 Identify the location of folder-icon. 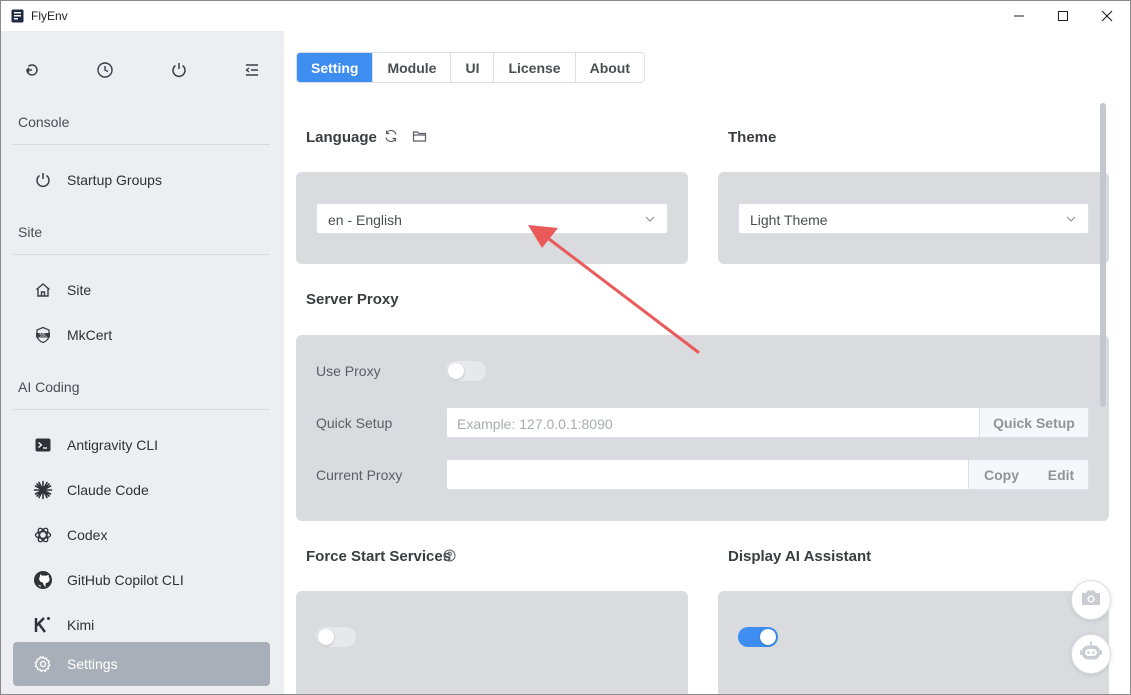
(419, 138).